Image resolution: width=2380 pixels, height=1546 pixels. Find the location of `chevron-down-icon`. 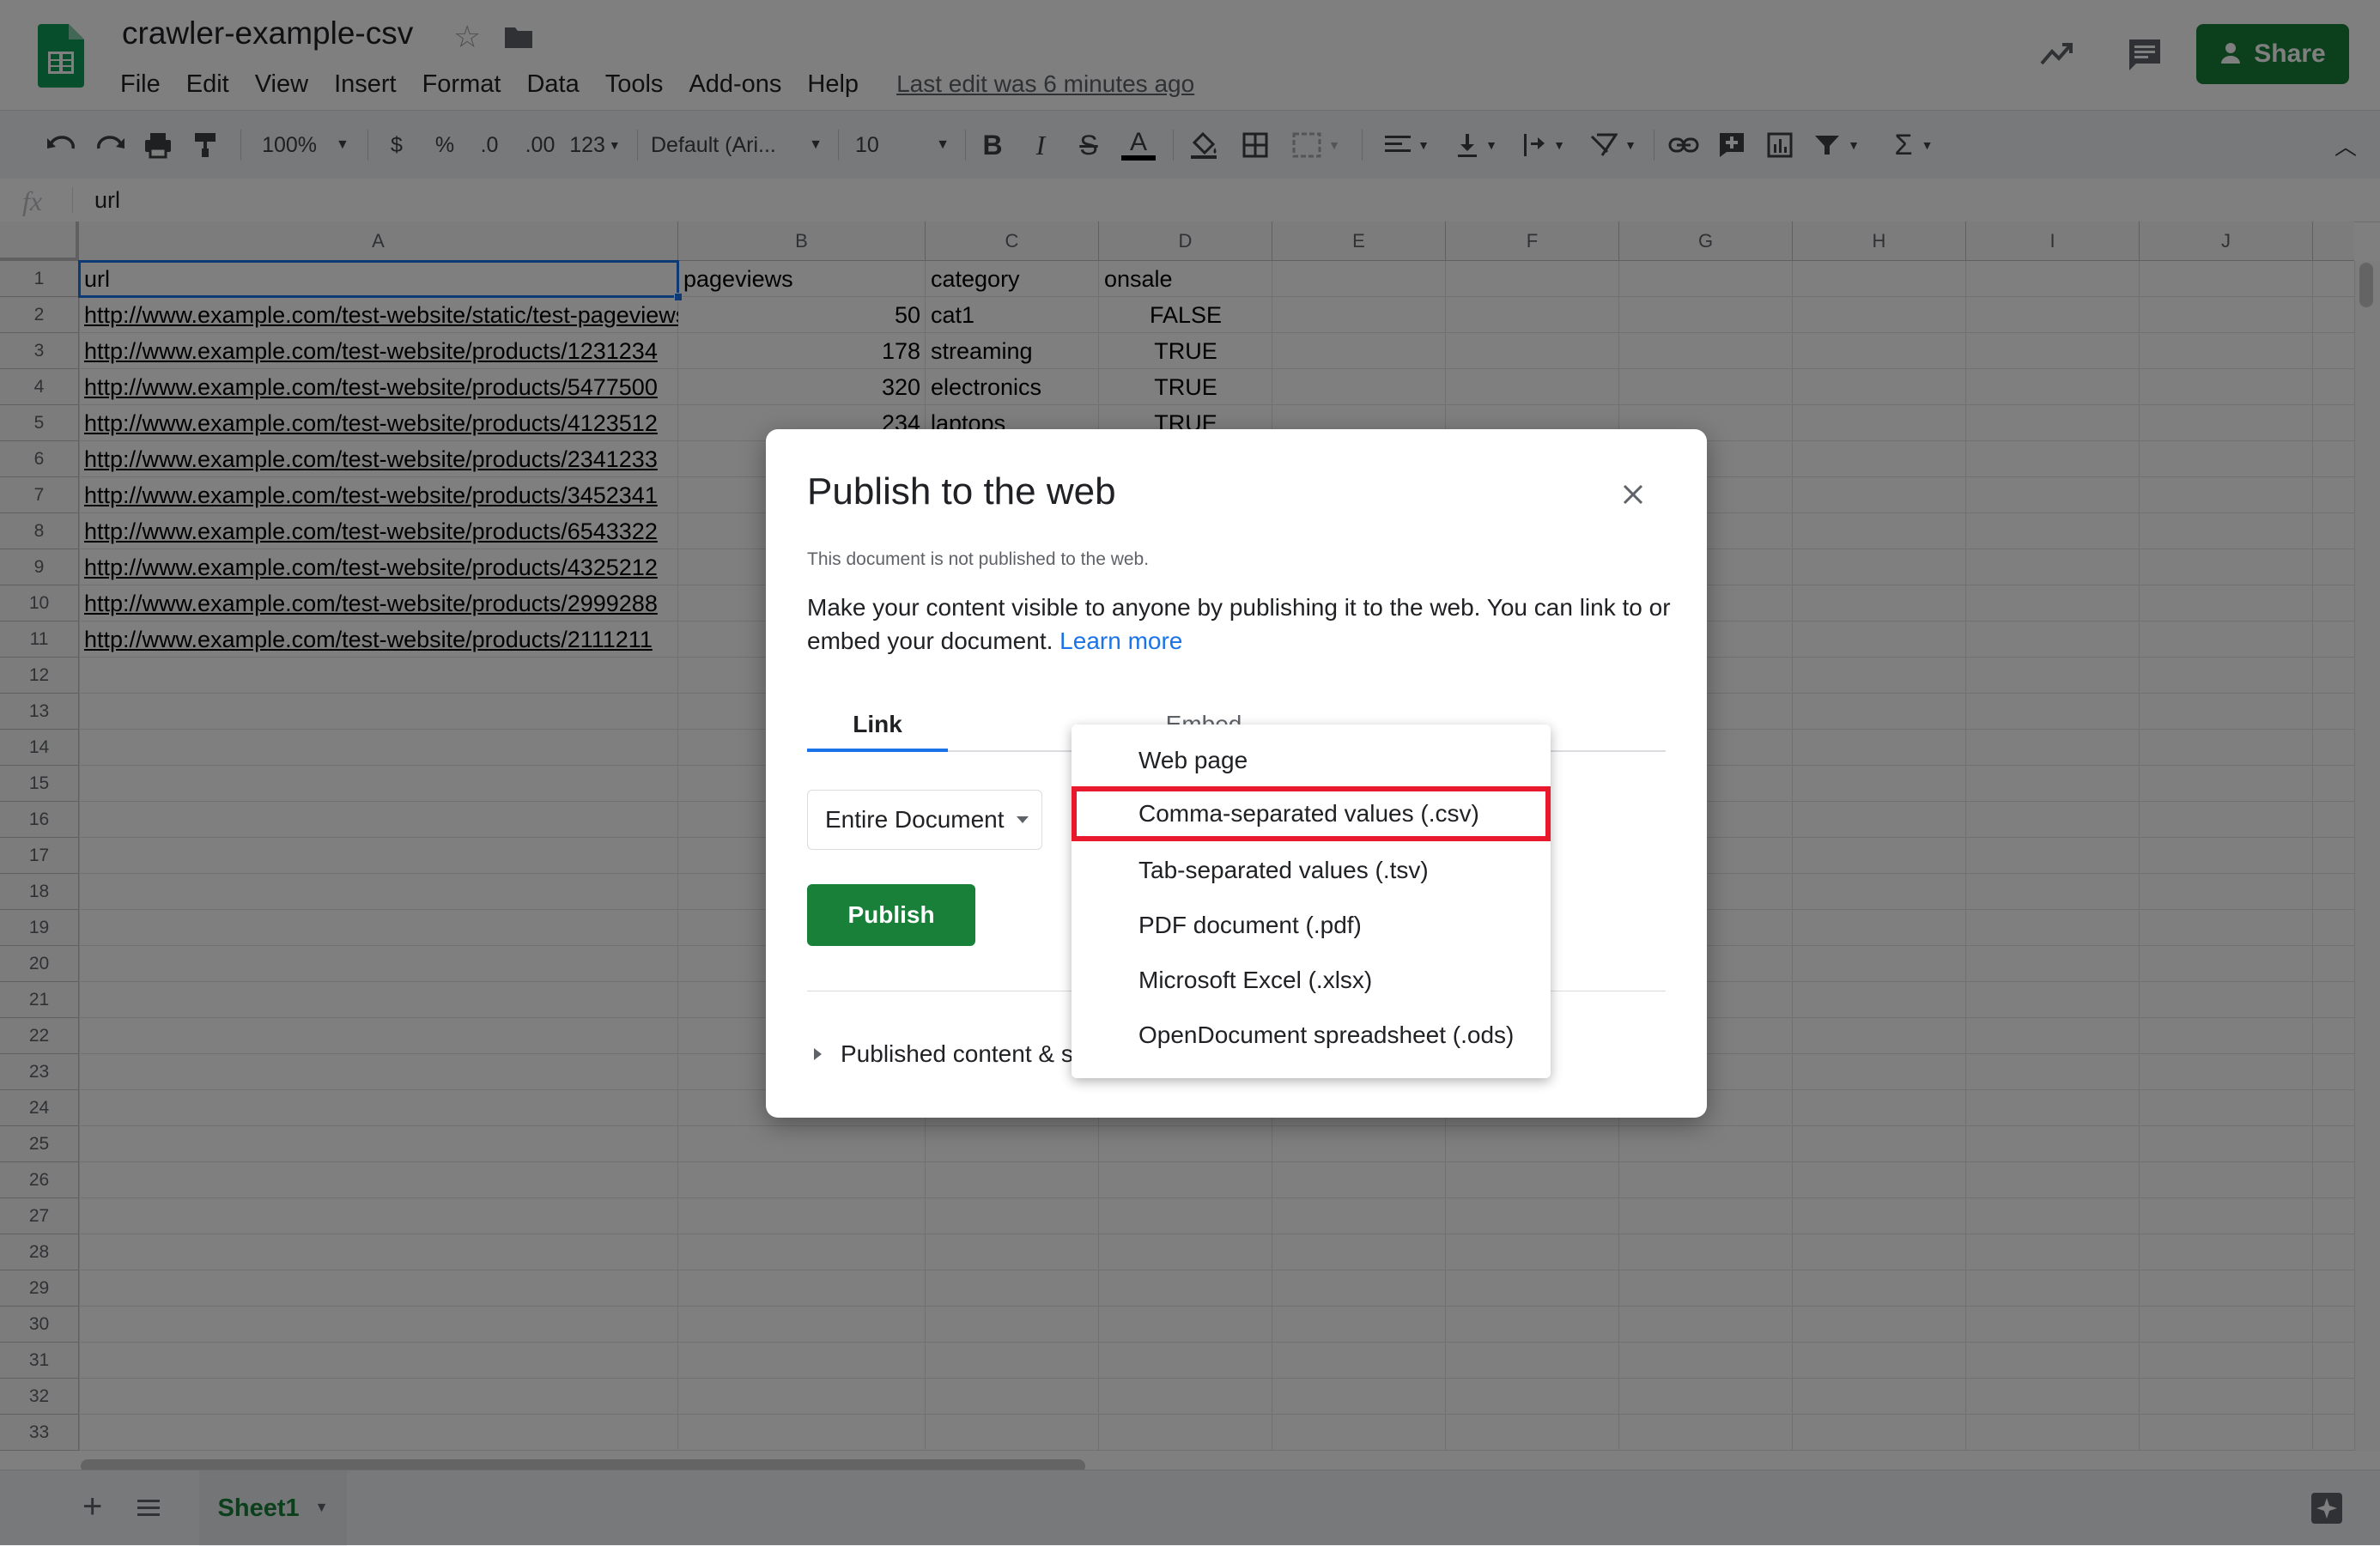

chevron-down-icon is located at coordinates (1022, 819).